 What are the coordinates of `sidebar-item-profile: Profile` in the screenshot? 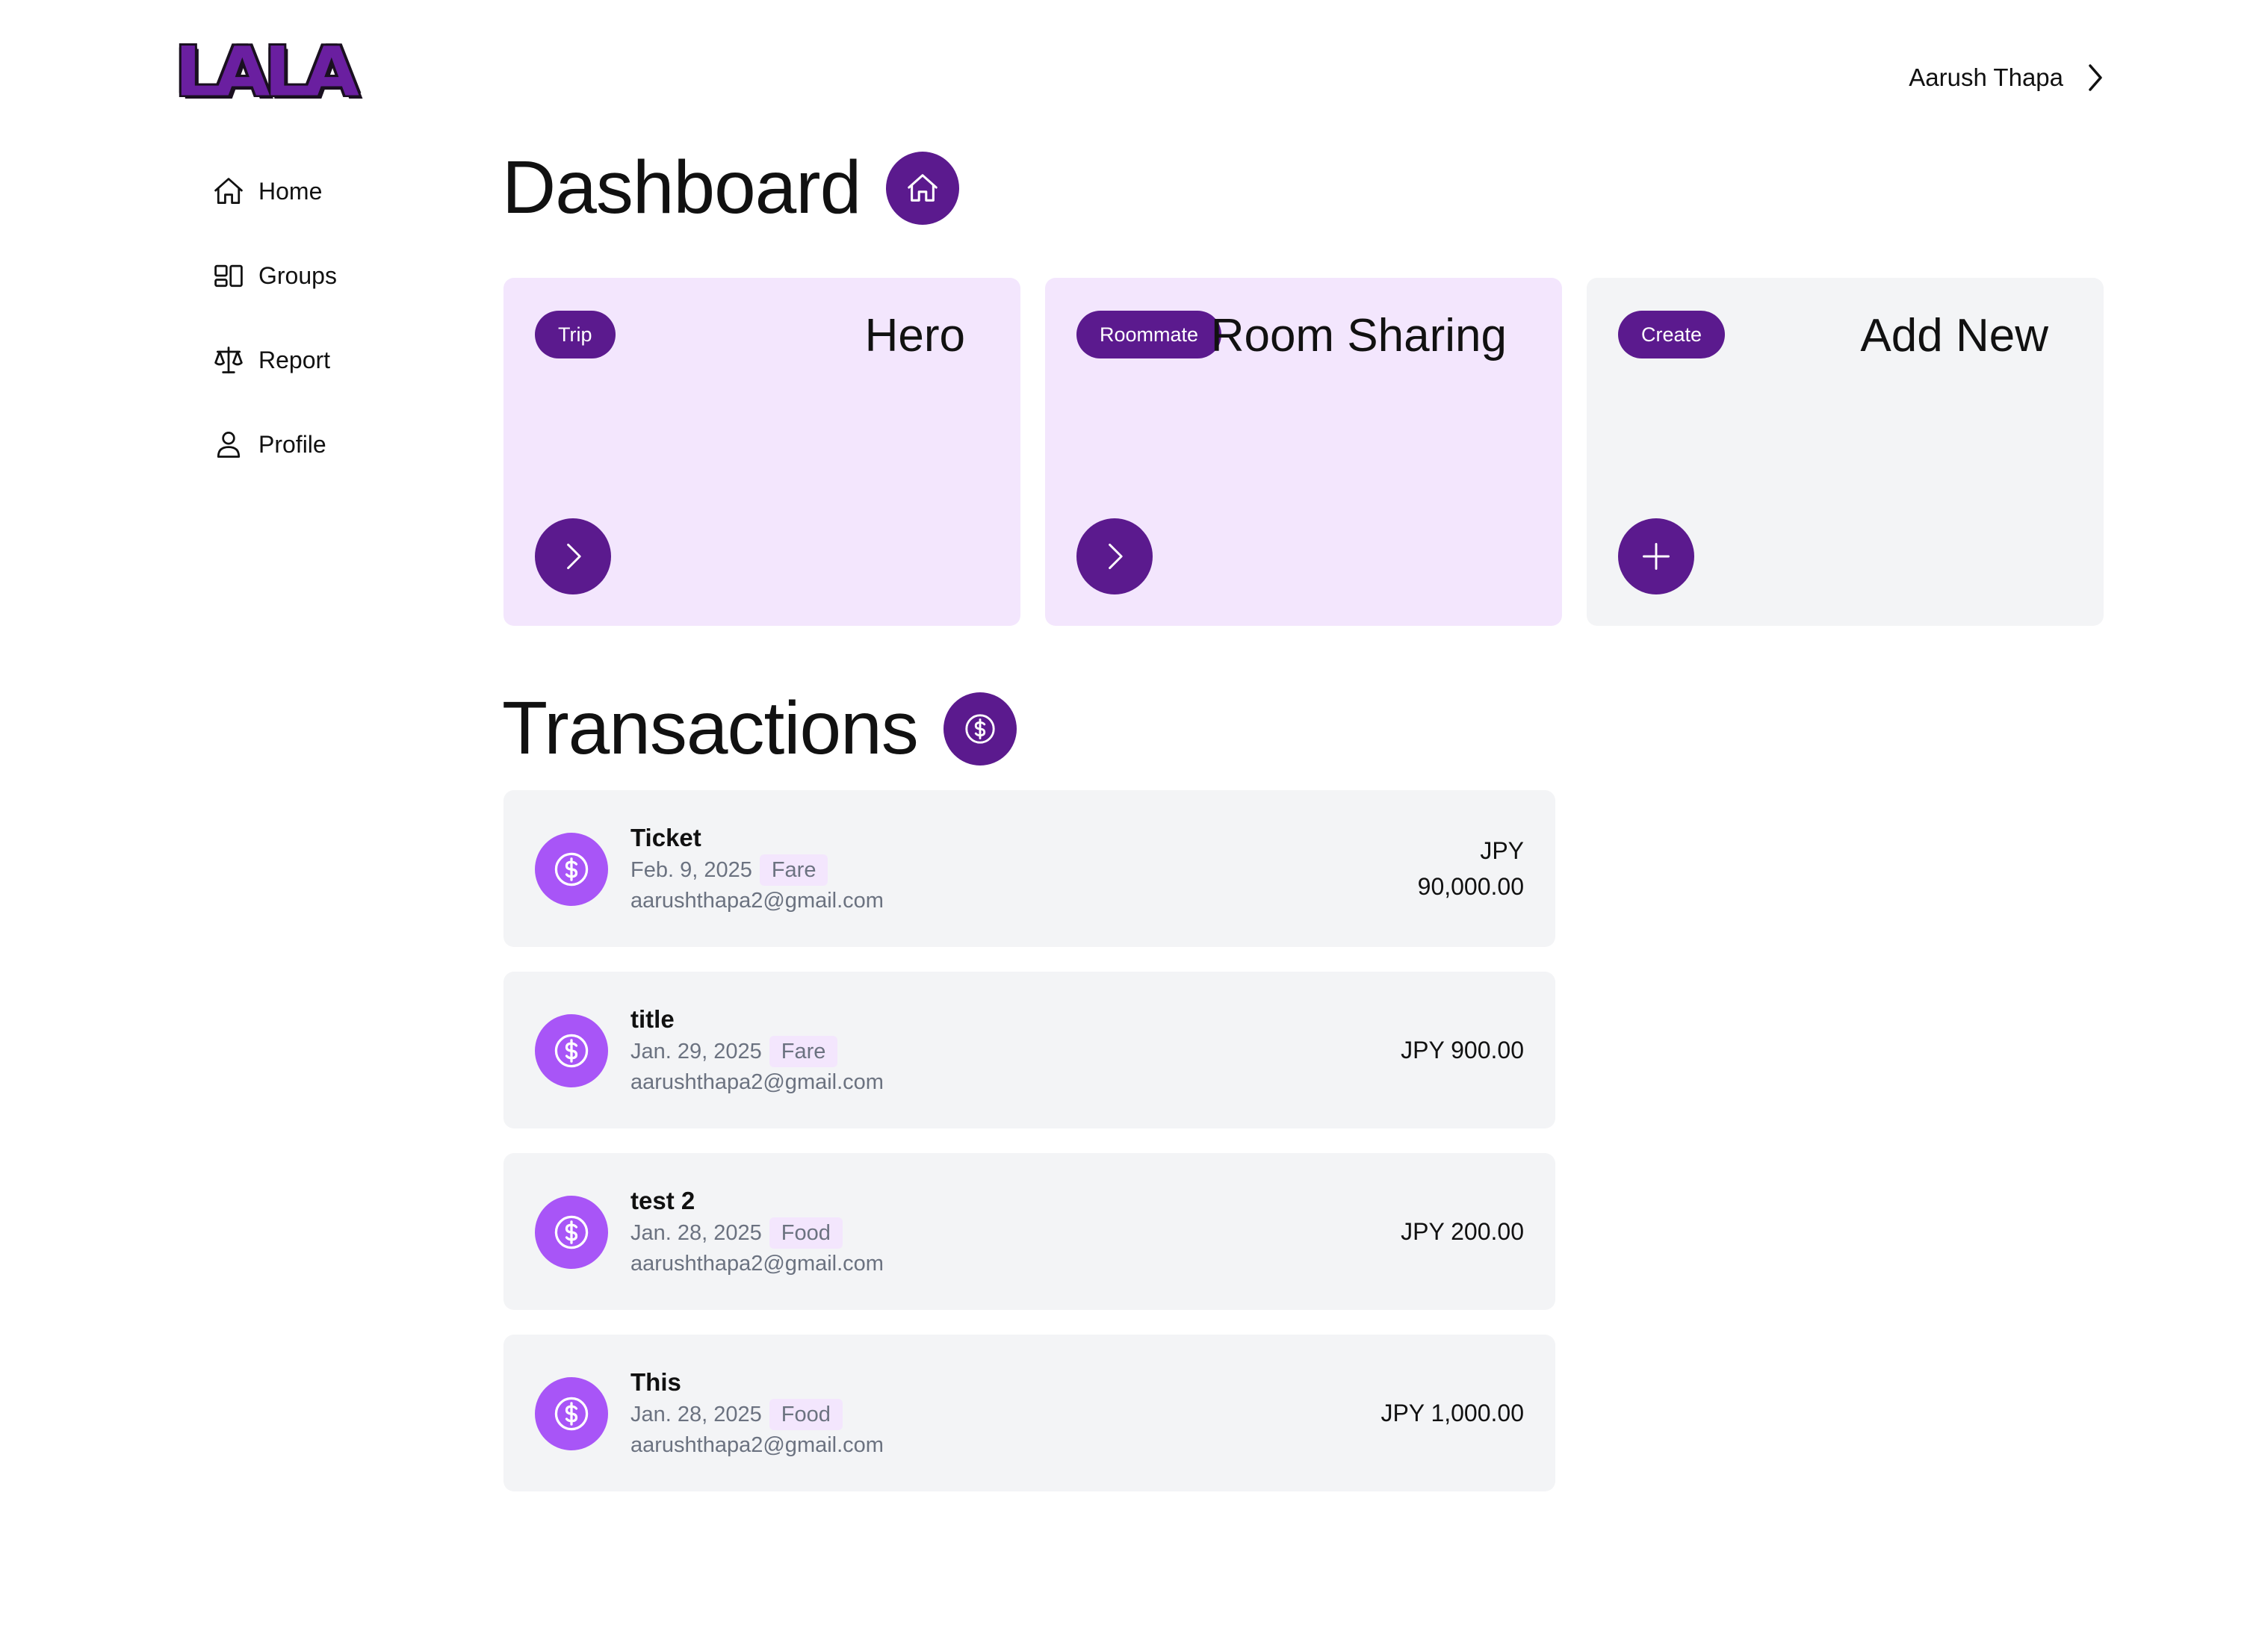 It's located at (274, 444).